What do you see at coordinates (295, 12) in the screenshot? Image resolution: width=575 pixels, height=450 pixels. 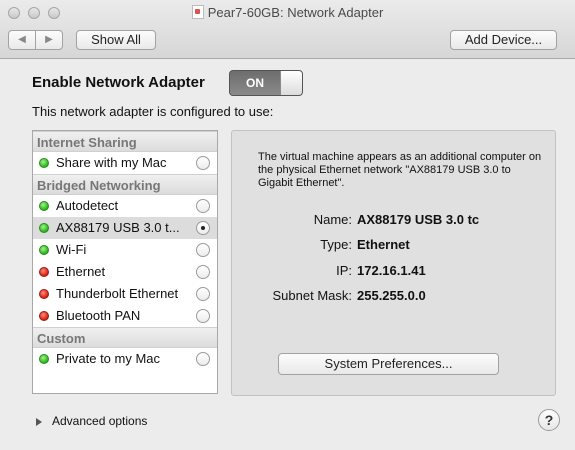 I see `window-title: Pear7-60GB: Network Adapter` at bounding box center [295, 12].